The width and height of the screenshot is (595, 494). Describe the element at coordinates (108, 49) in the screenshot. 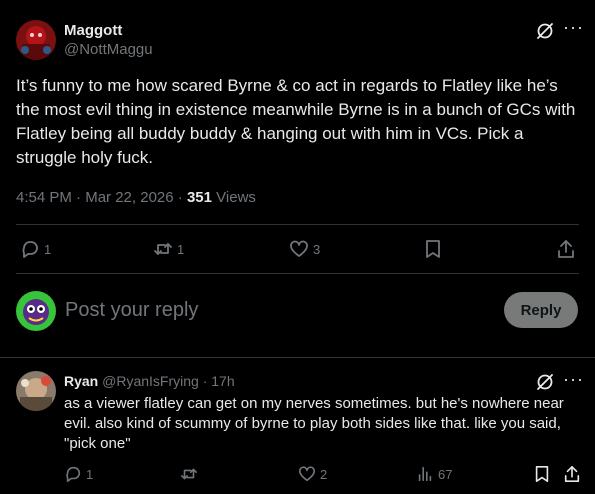

I see `author-handle: @NottMaggu` at that location.